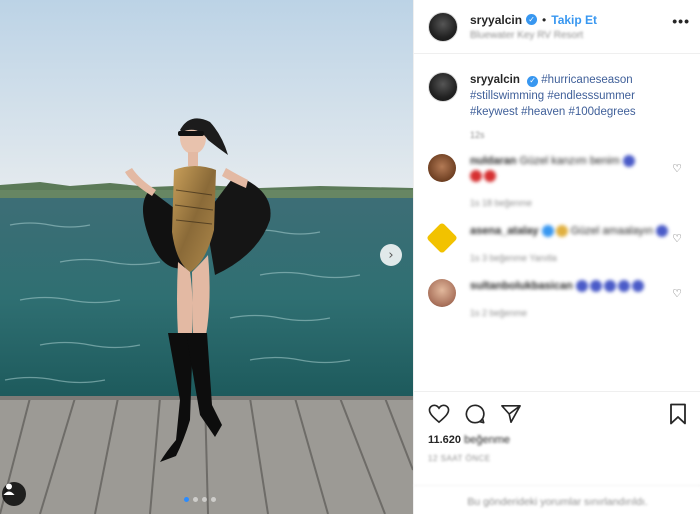 This screenshot has height=514, width=700. I want to click on hashtag-link: #keywest, so click(494, 112).